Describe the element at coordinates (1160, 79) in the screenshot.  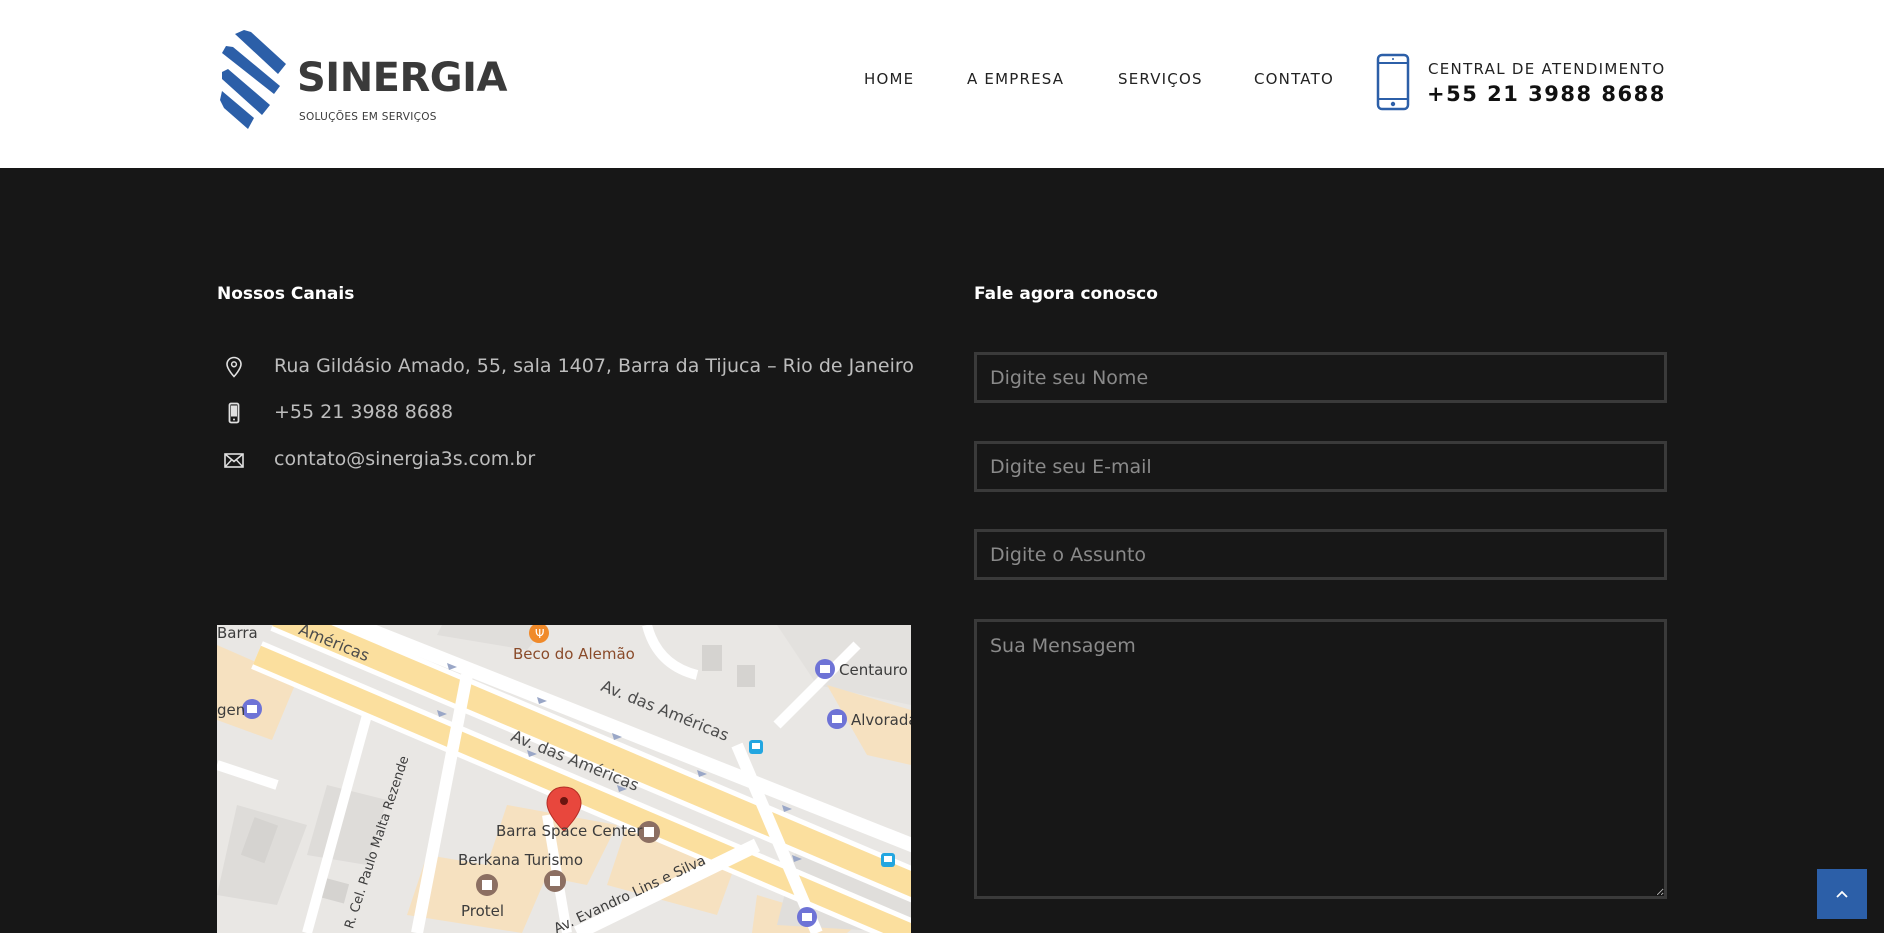
I see `nav-servicos: SERVIÇOS` at that location.